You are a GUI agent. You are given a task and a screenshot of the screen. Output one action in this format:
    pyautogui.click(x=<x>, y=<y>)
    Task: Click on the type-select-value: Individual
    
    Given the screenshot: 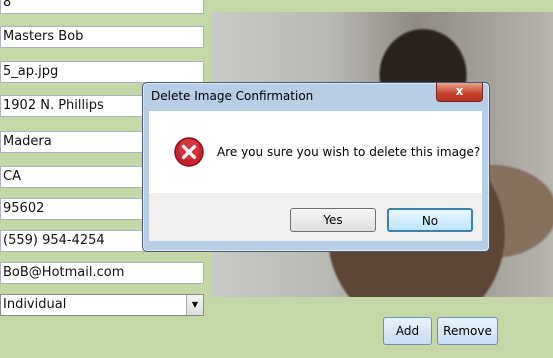 What is the action you would take?
    pyautogui.click(x=35, y=304)
    